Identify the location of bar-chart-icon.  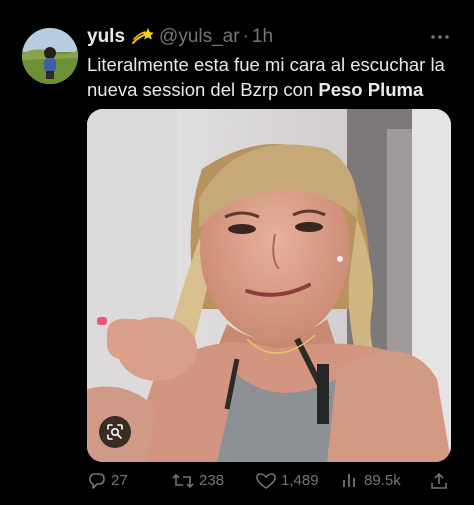
(349, 480).